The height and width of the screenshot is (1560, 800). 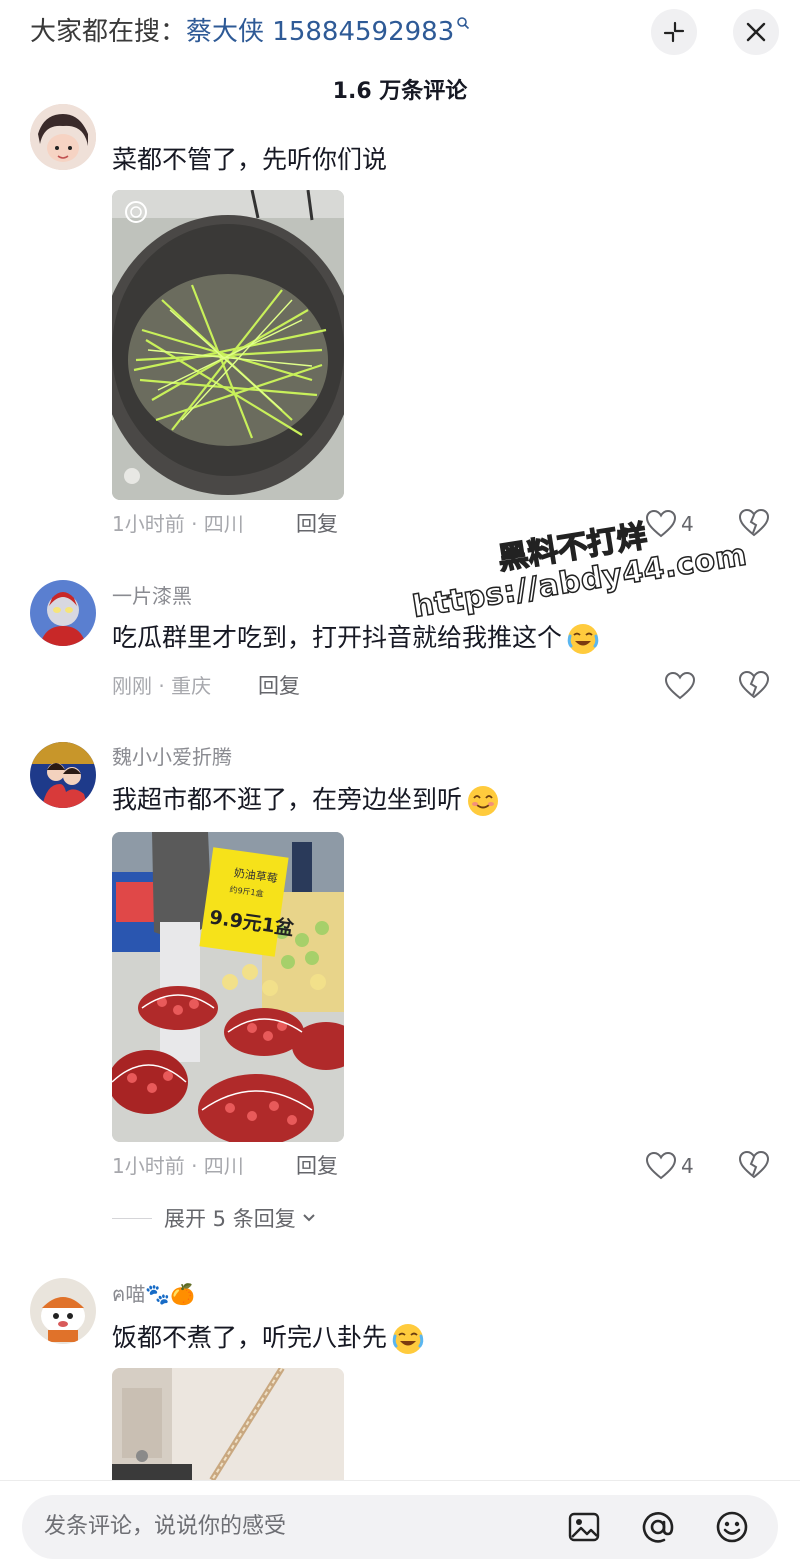 I want to click on comment-username: ฅ喵🐾🍊, so click(x=153, y=1294).